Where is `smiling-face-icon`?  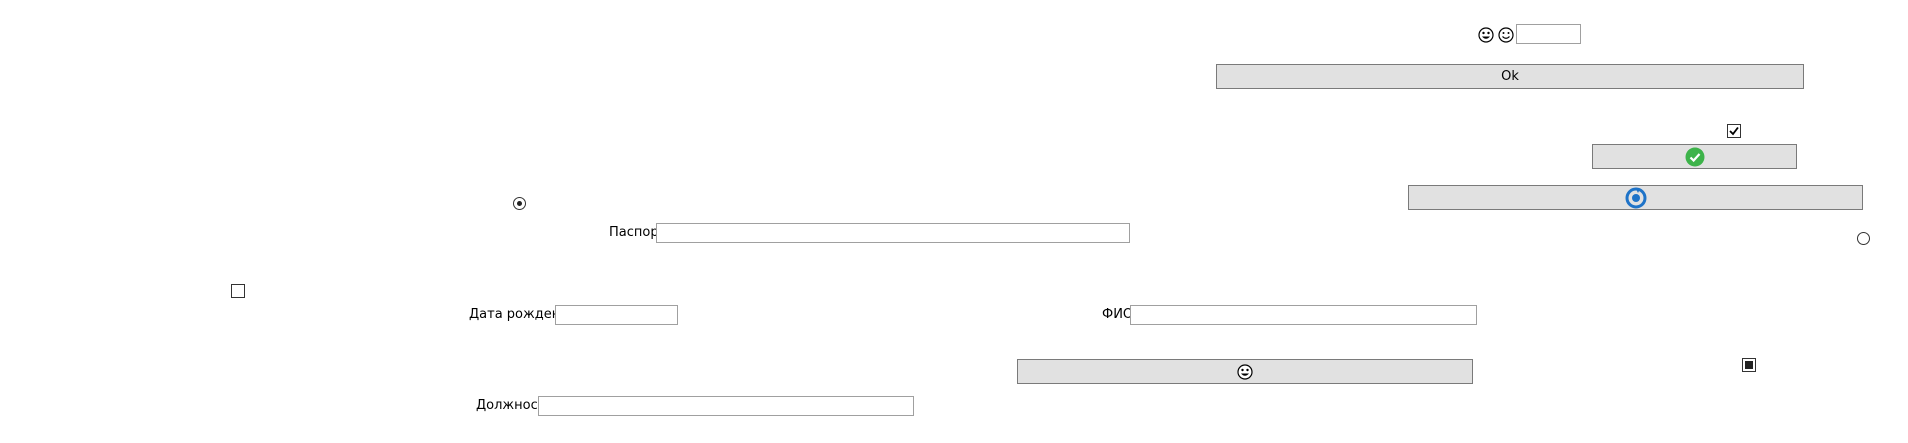
smiling-face-icon is located at coordinates (1506, 35).